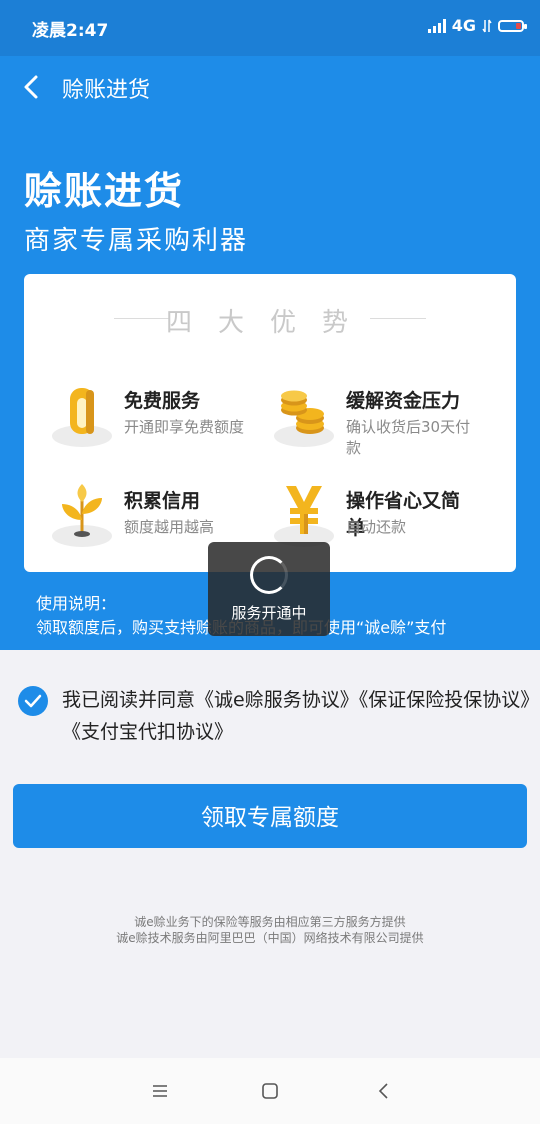 The height and width of the screenshot is (1124, 540). Describe the element at coordinates (184, 427) in the screenshot. I see `advantage-desc: 开通即享免费额度` at that location.